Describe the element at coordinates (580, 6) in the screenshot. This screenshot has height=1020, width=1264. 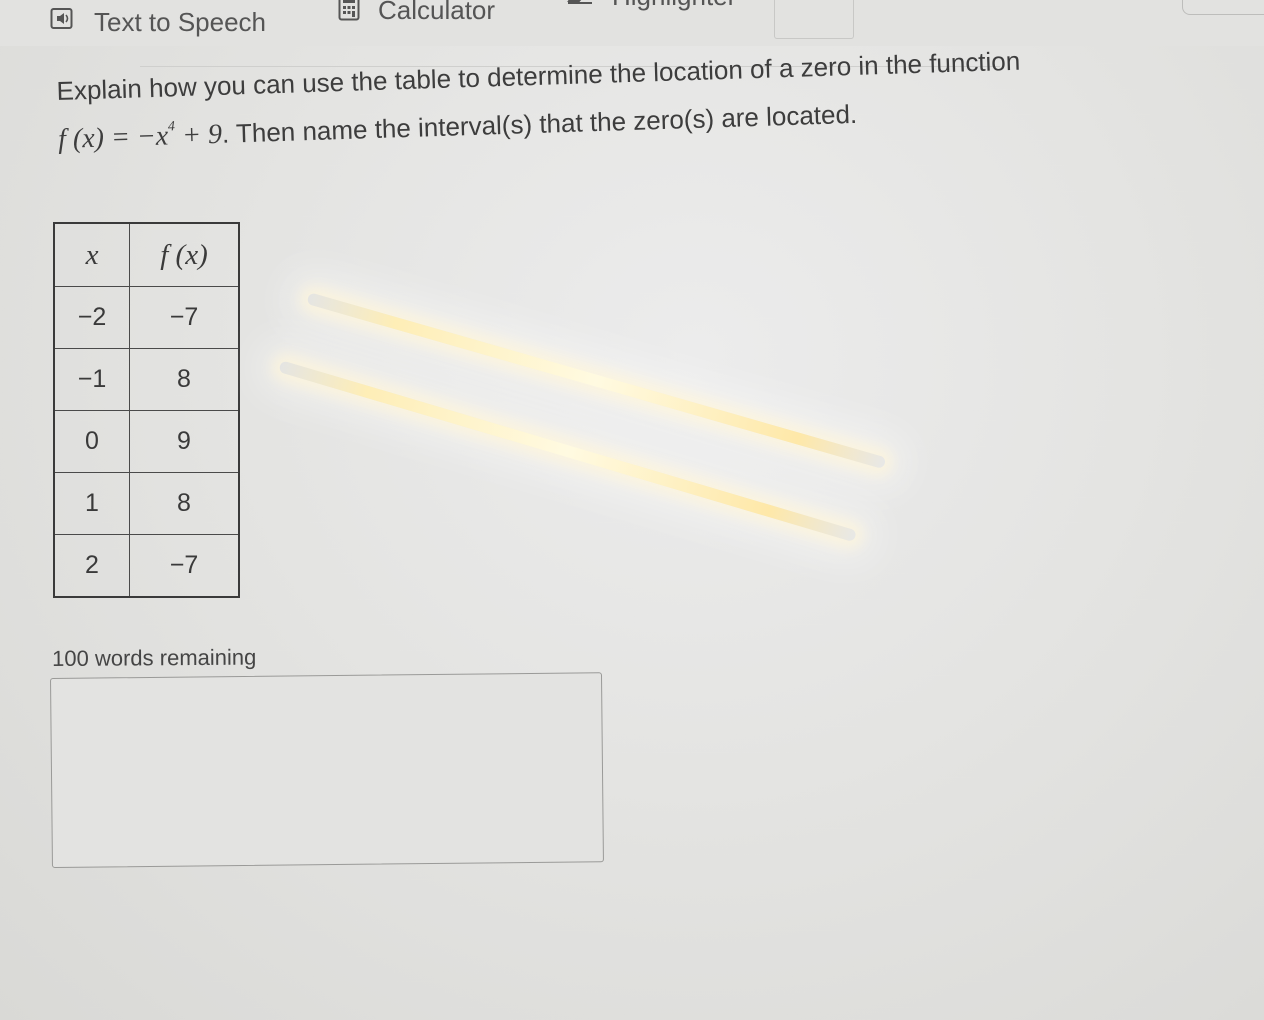
I see `highlighter-icon` at that location.